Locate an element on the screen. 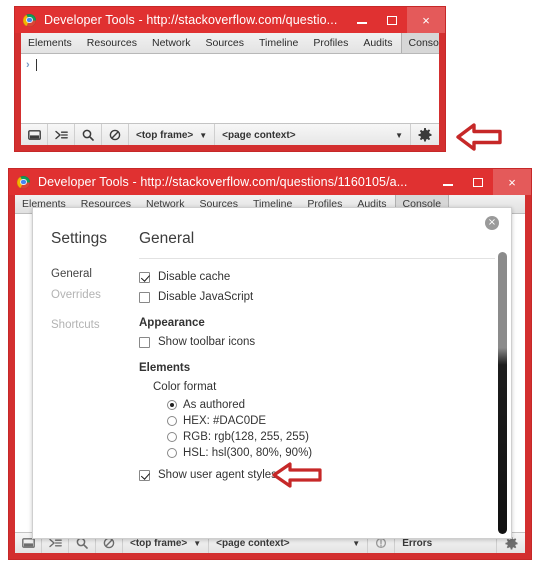 This screenshot has height=565, width=540. tab-network: Network is located at coordinates (172, 43).